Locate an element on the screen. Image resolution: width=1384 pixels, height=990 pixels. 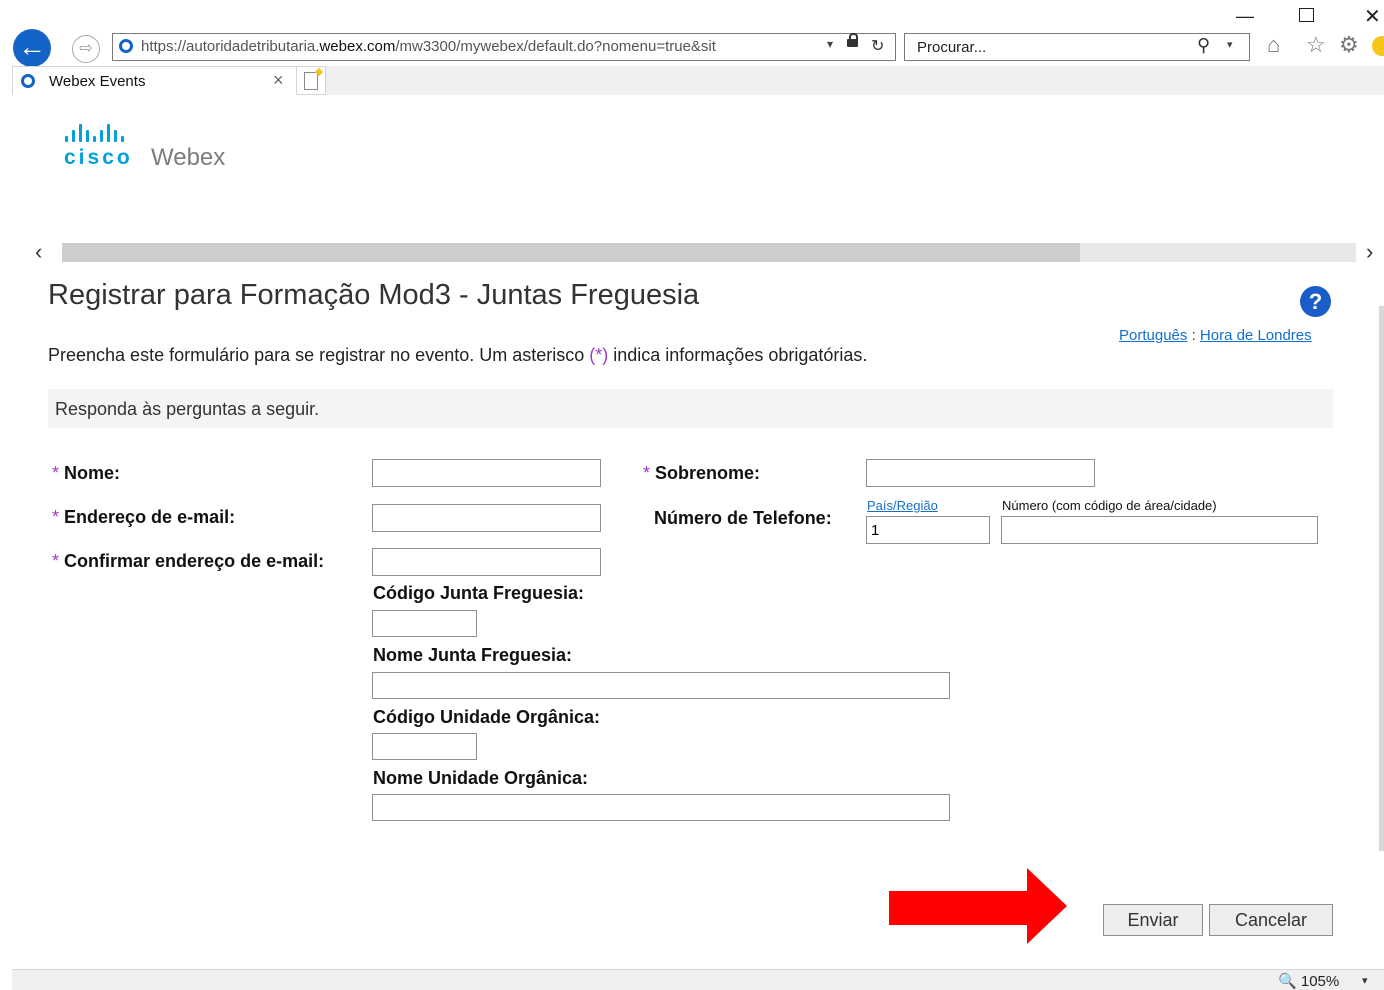
new-tab-icon is located at coordinates (311, 81).